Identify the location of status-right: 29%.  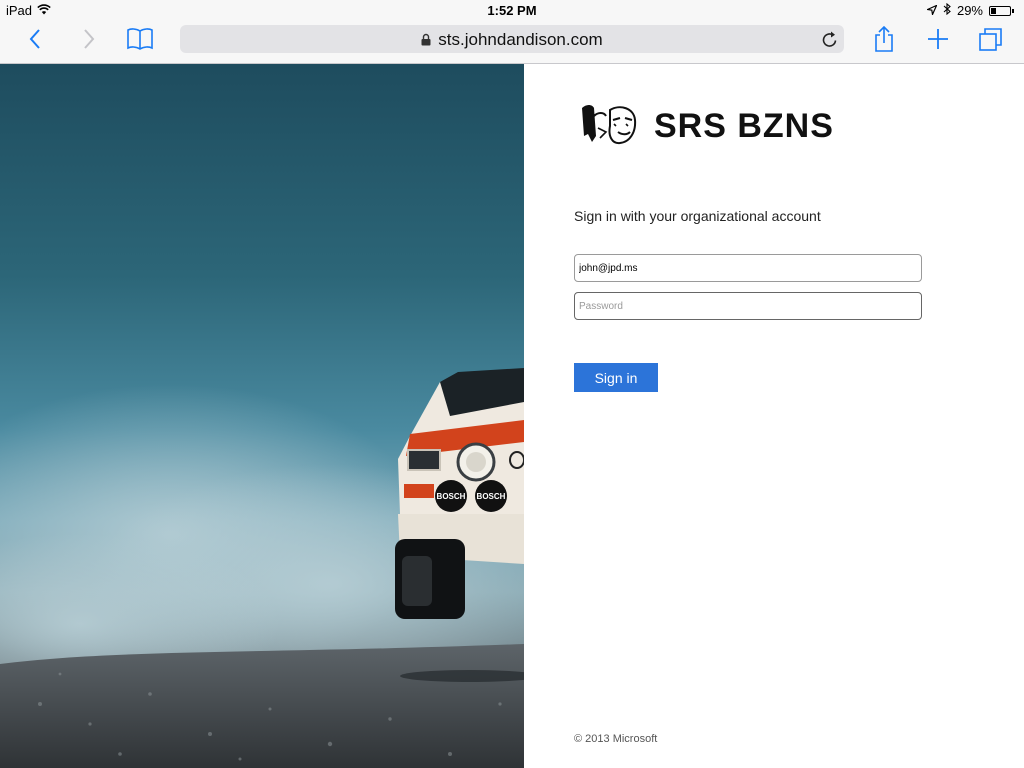
(969, 10).